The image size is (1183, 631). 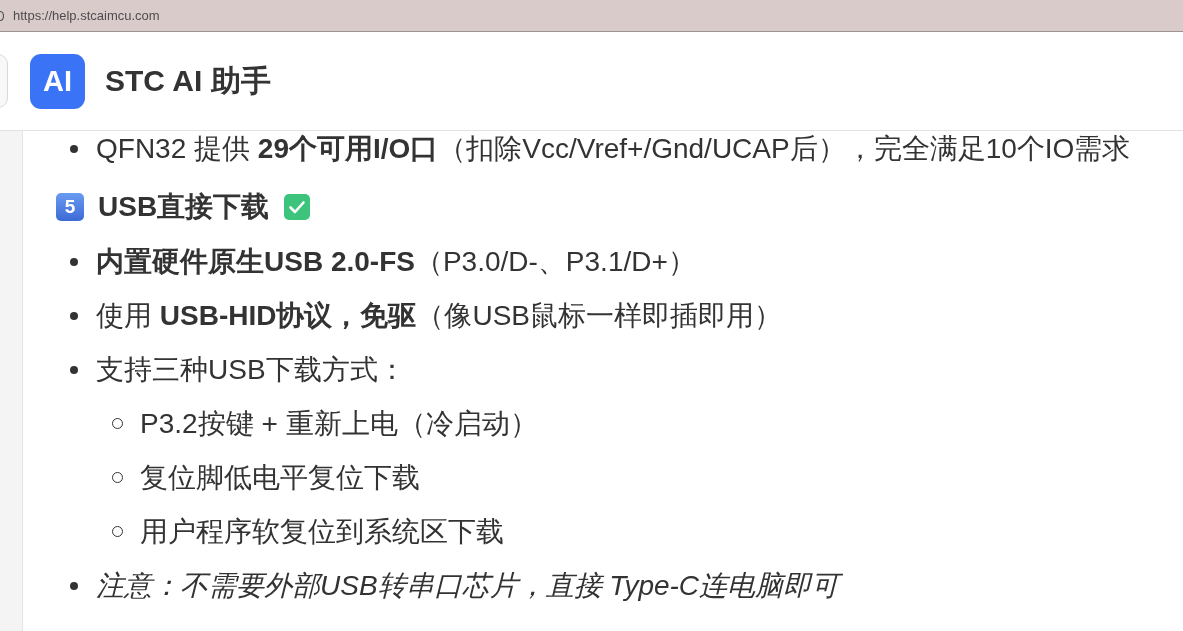 What do you see at coordinates (184, 206) in the screenshot?
I see `section-heading: USB直接下载` at bounding box center [184, 206].